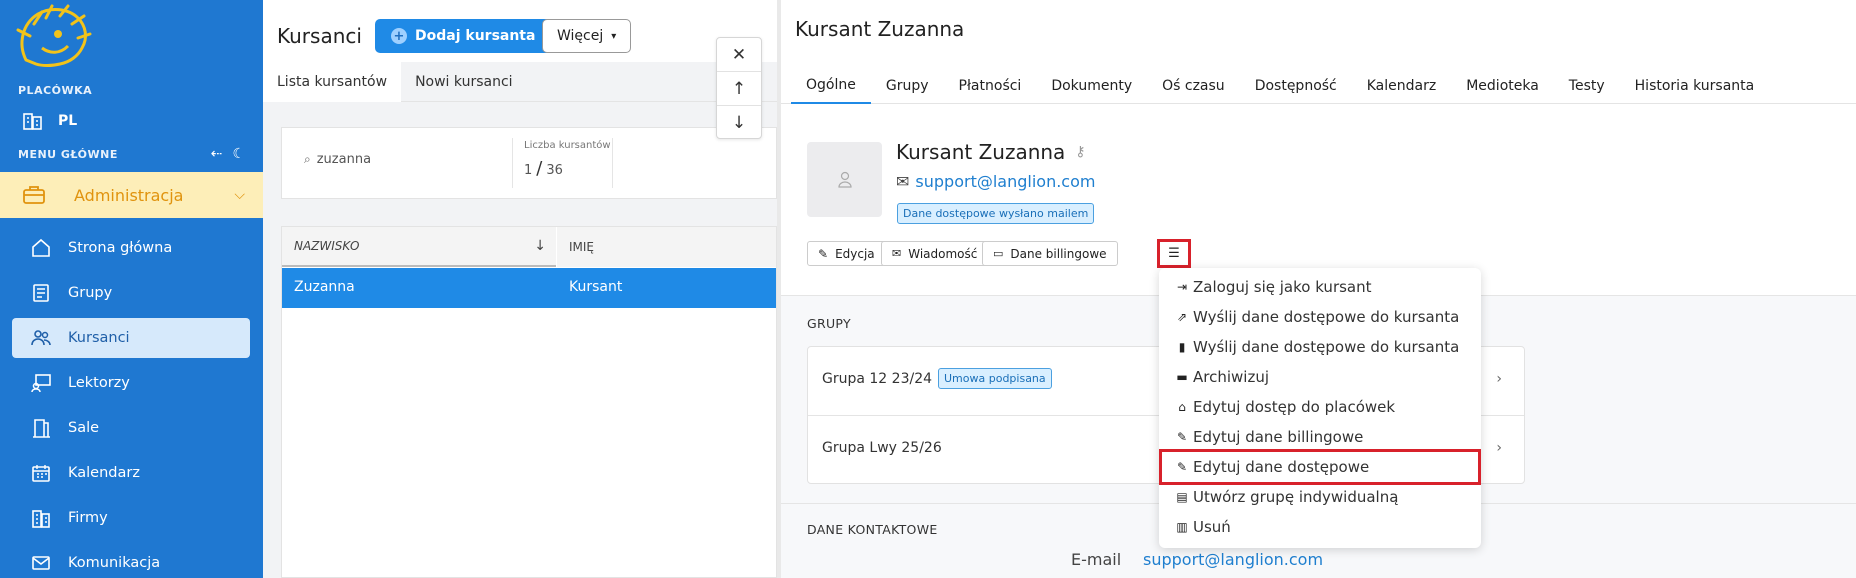 This screenshot has width=1856, height=578. Describe the element at coordinates (34, 195) in the screenshot. I see `briefcase-icon` at that location.